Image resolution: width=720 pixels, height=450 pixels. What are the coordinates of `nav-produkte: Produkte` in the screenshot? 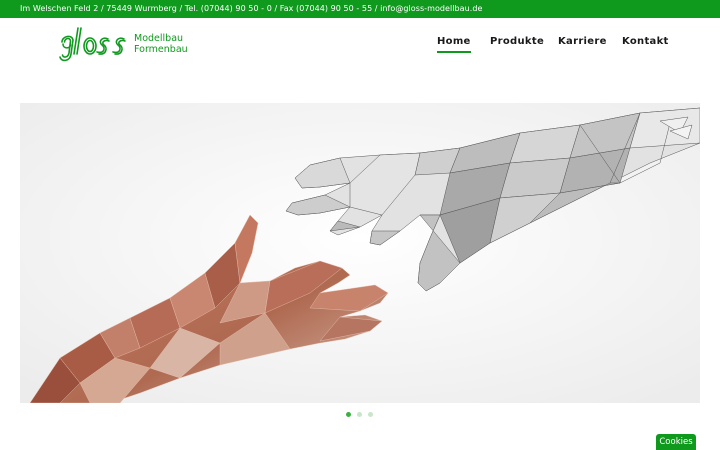 It's located at (517, 41).